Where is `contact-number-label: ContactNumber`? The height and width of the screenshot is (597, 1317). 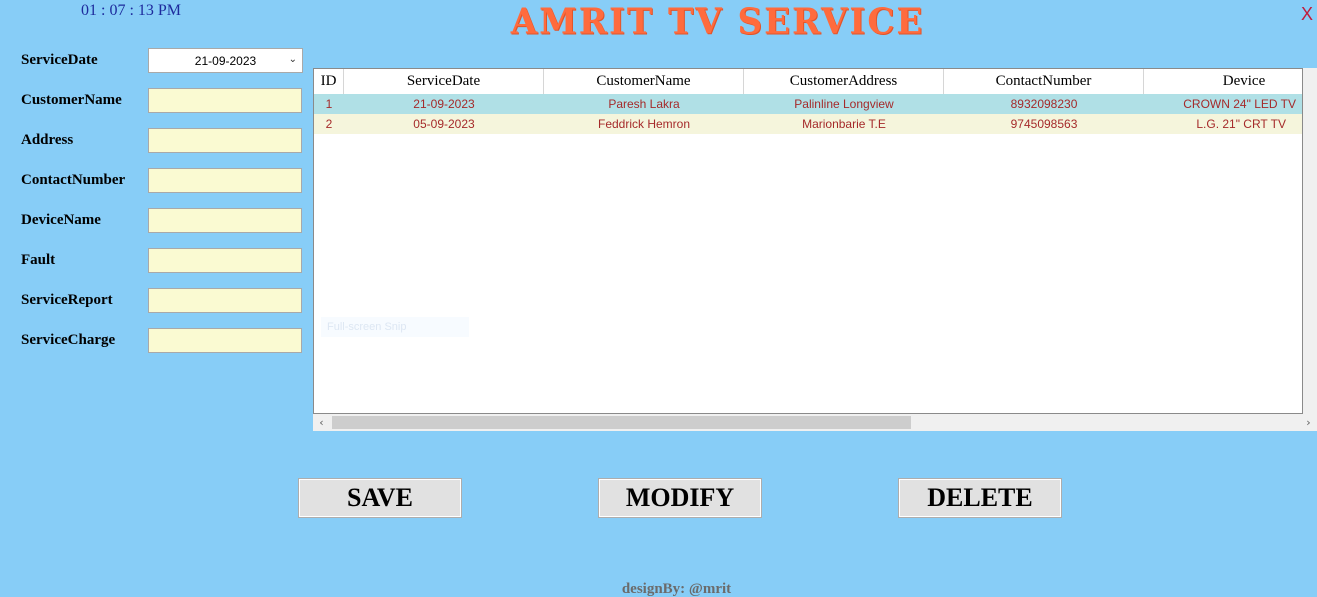
contact-number-label: ContactNumber is located at coordinates (73, 180).